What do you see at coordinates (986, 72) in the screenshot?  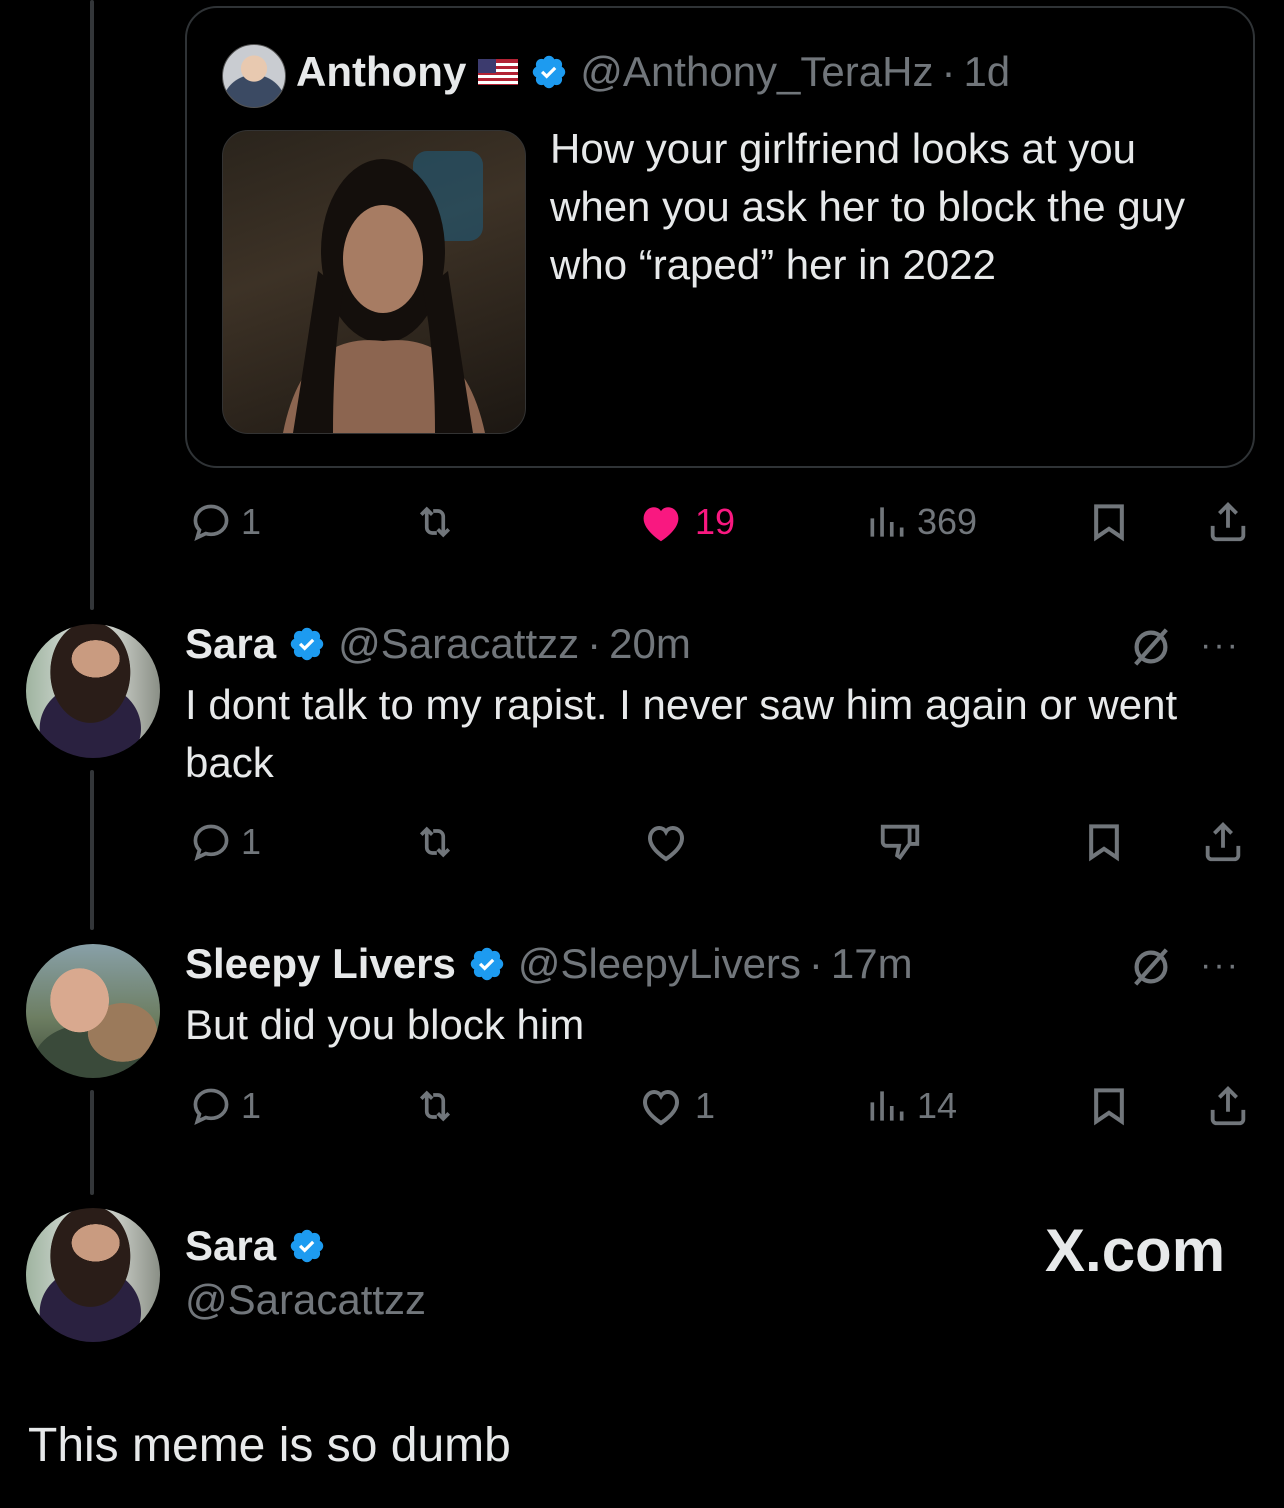 I see `timestamp: 1d` at bounding box center [986, 72].